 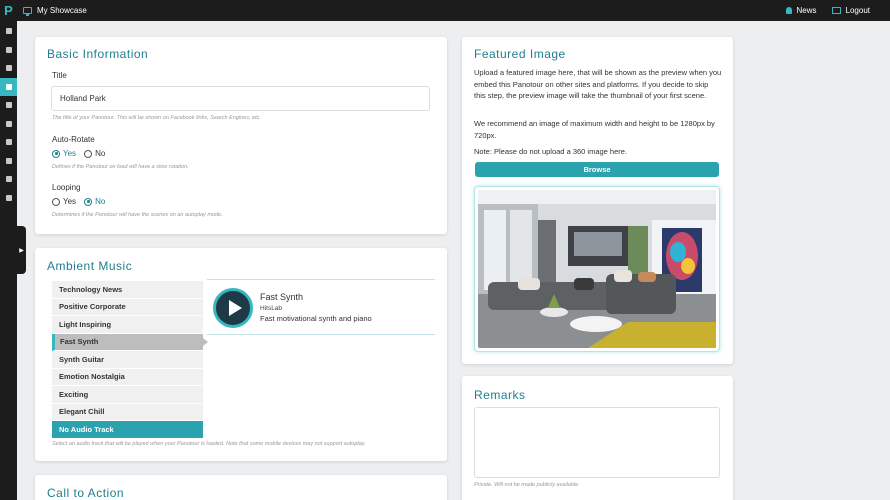 What do you see at coordinates (857, 10) in the screenshot?
I see `logout-label: Logout` at bounding box center [857, 10].